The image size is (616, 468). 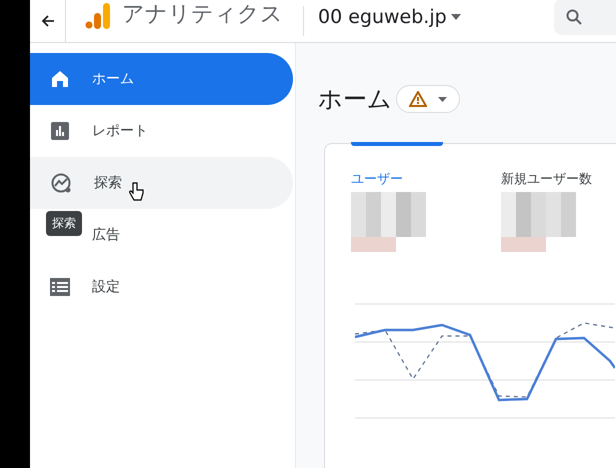 What do you see at coordinates (106, 287) in the screenshot?
I see `nav-item: 設定` at bounding box center [106, 287].